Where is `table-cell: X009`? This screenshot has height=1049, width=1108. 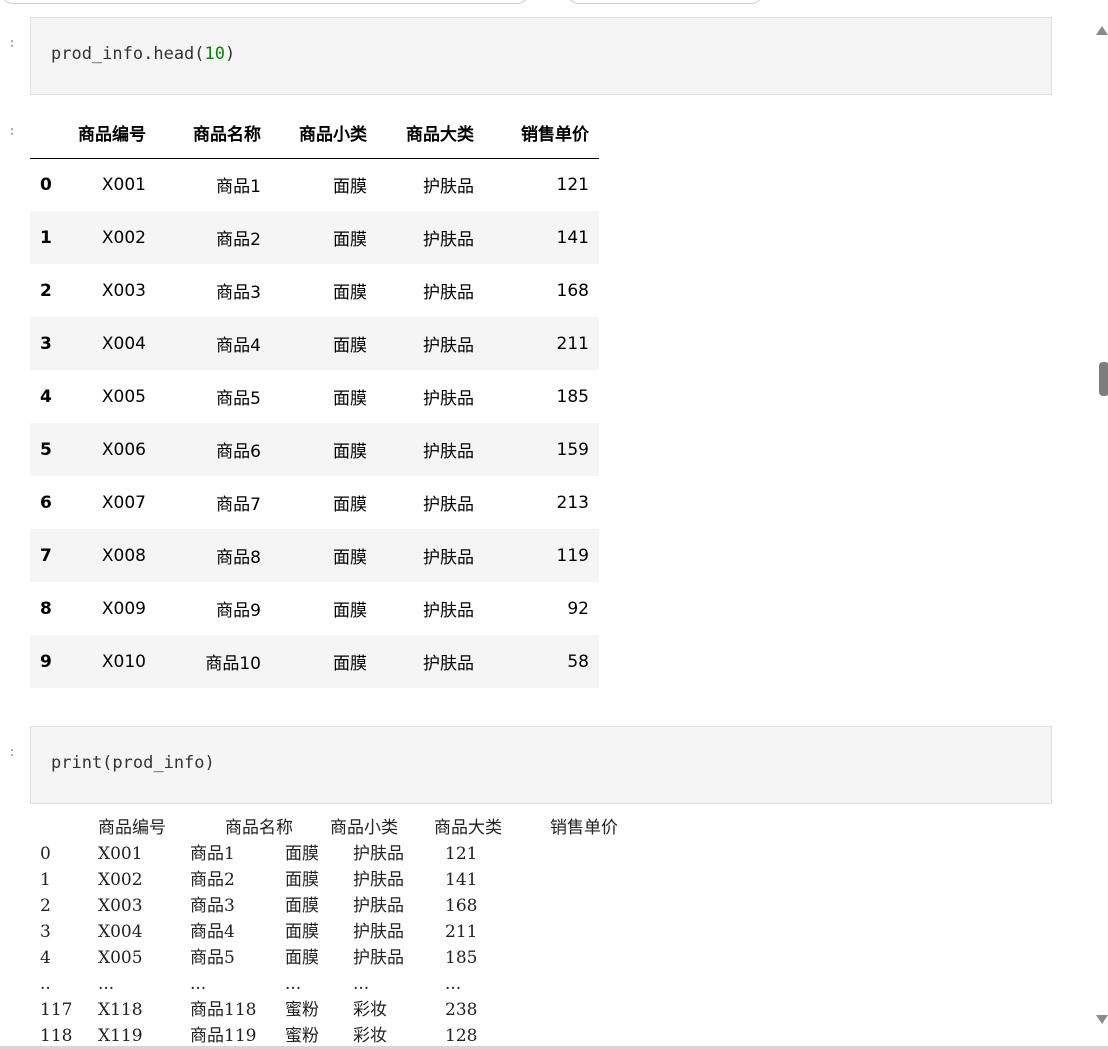
table-cell: X009 is located at coordinates (123, 608).